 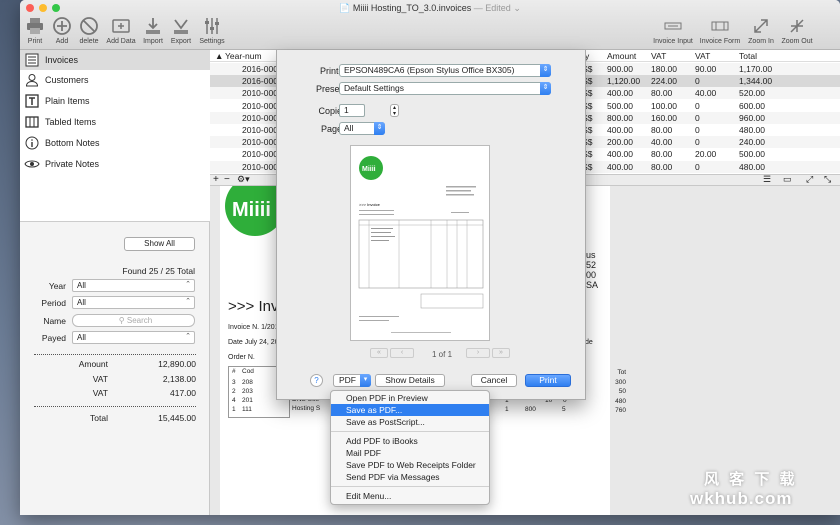 What do you see at coordinates (748, 56) in the screenshot?
I see `column-total: Total` at bounding box center [748, 56].